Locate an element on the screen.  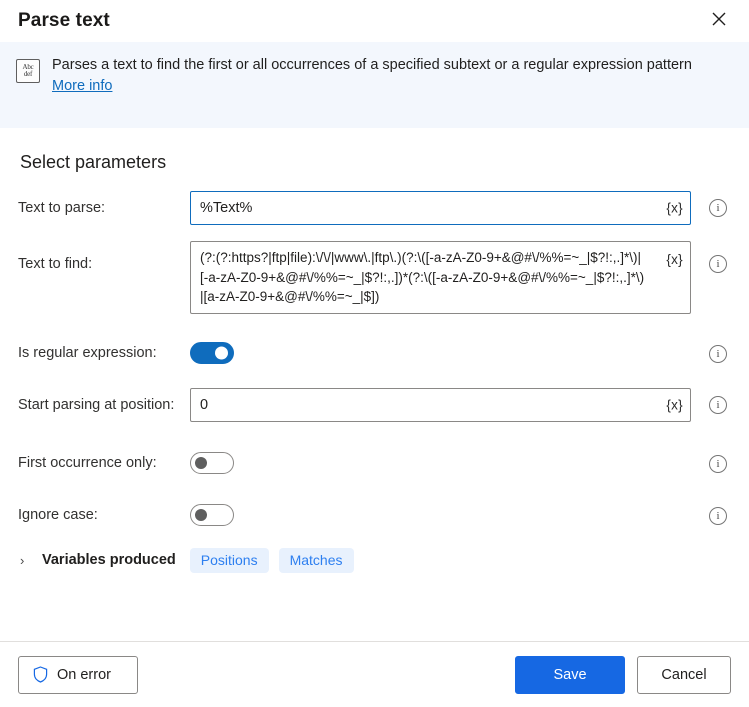
label-start-parsing-at-position: Start parsing at position: is located at coordinates (96, 404).